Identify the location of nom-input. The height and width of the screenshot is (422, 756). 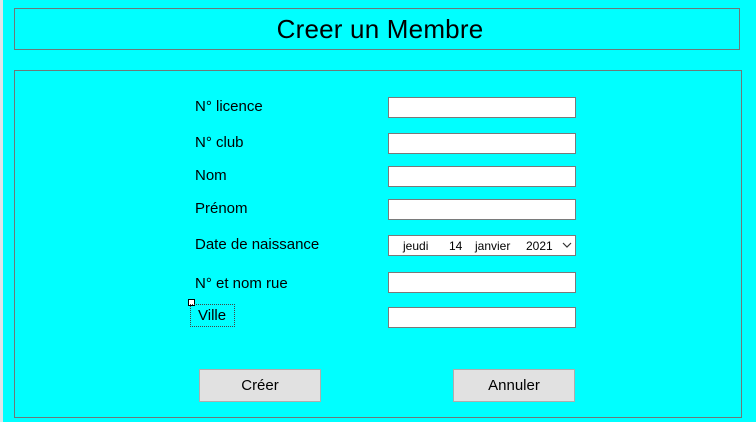
(482, 176).